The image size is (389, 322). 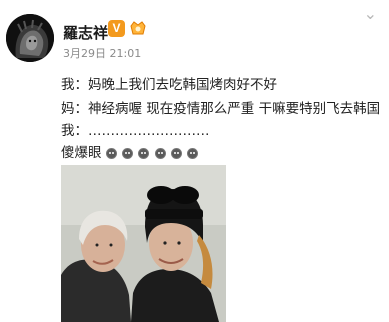 I want to click on avatar, so click(x=30, y=38).